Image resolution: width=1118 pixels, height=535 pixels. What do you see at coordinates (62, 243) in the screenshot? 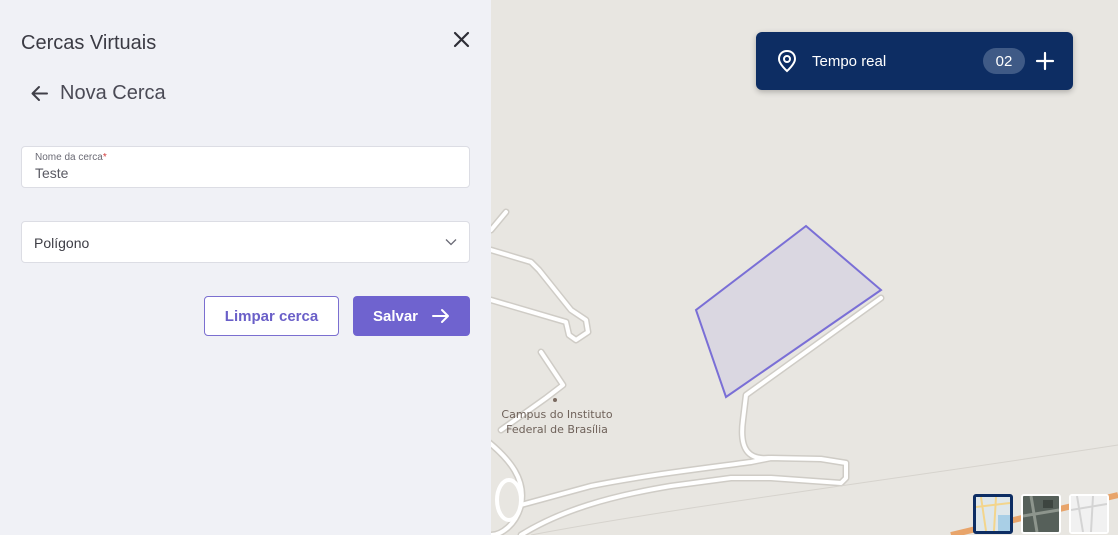
I see `fence-shape-value: Polígono` at bounding box center [62, 243].